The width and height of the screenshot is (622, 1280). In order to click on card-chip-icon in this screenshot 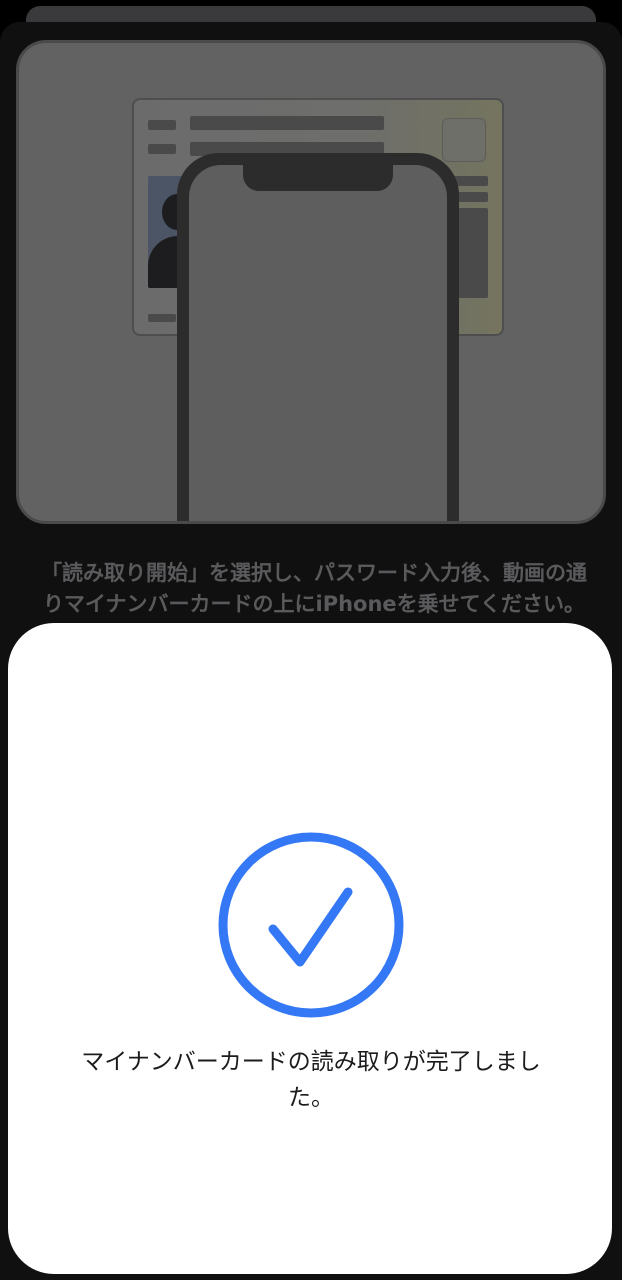, I will do `click(464, 140)`.